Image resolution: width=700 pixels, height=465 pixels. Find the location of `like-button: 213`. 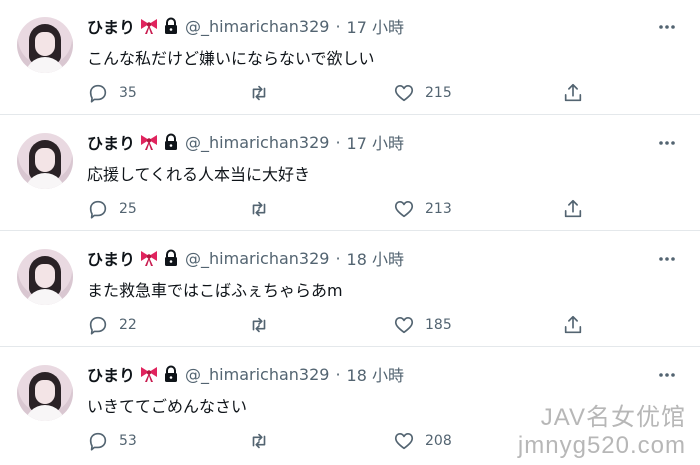

like-button: 213 is located at coordinates (422, 209).